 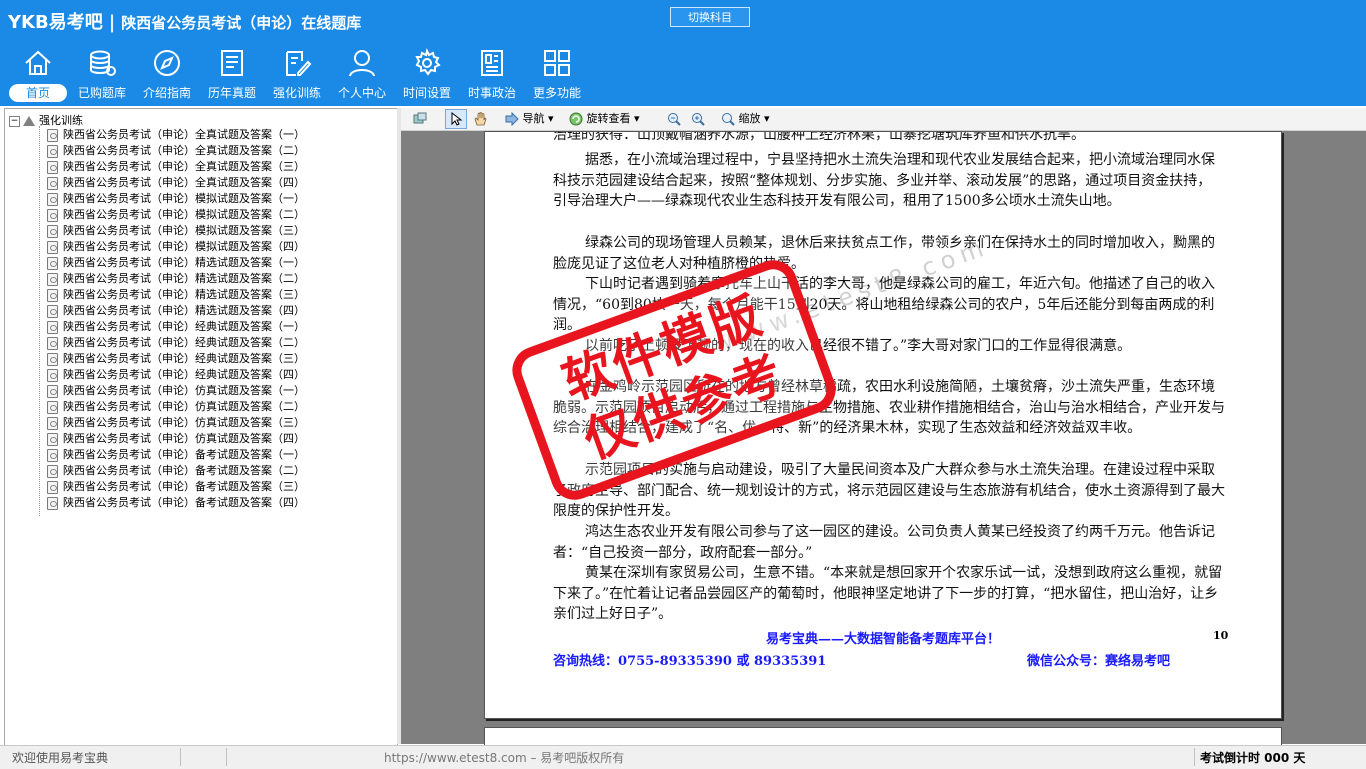 I want to click on tree-item: 陕西省公务员考试（申论）全真试题及答案（三）, so click(x=176, y=167).